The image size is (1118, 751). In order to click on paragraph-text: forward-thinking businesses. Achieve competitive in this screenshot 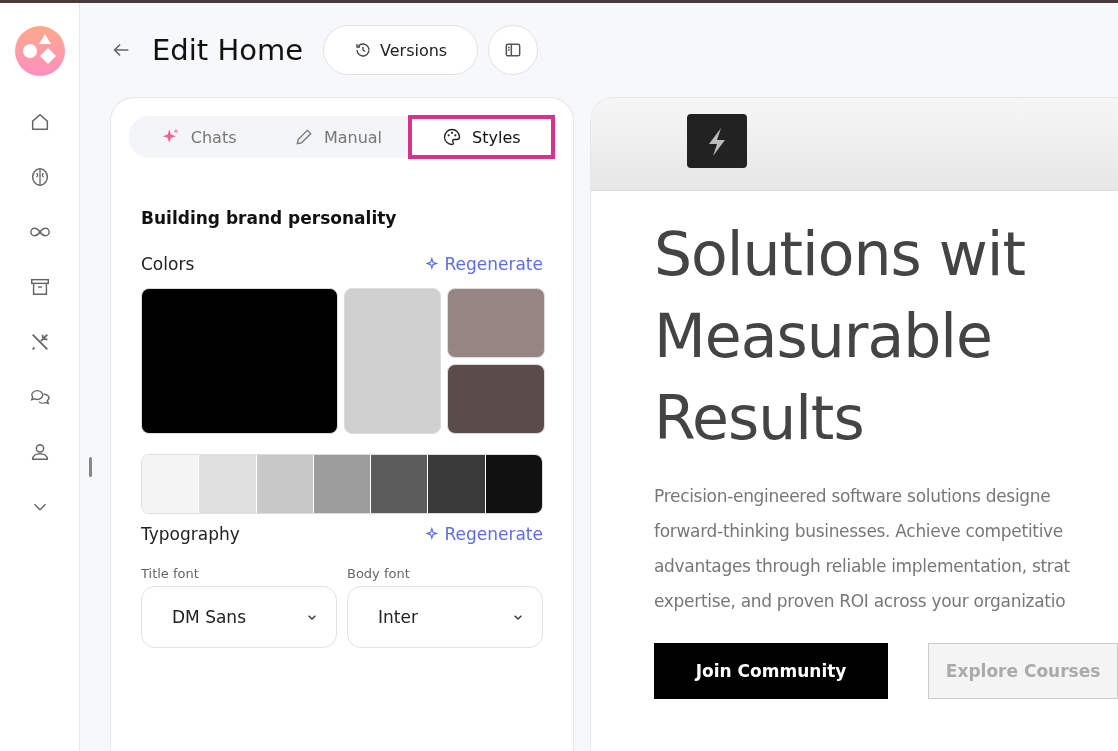, I will do `click(858, 531)`.